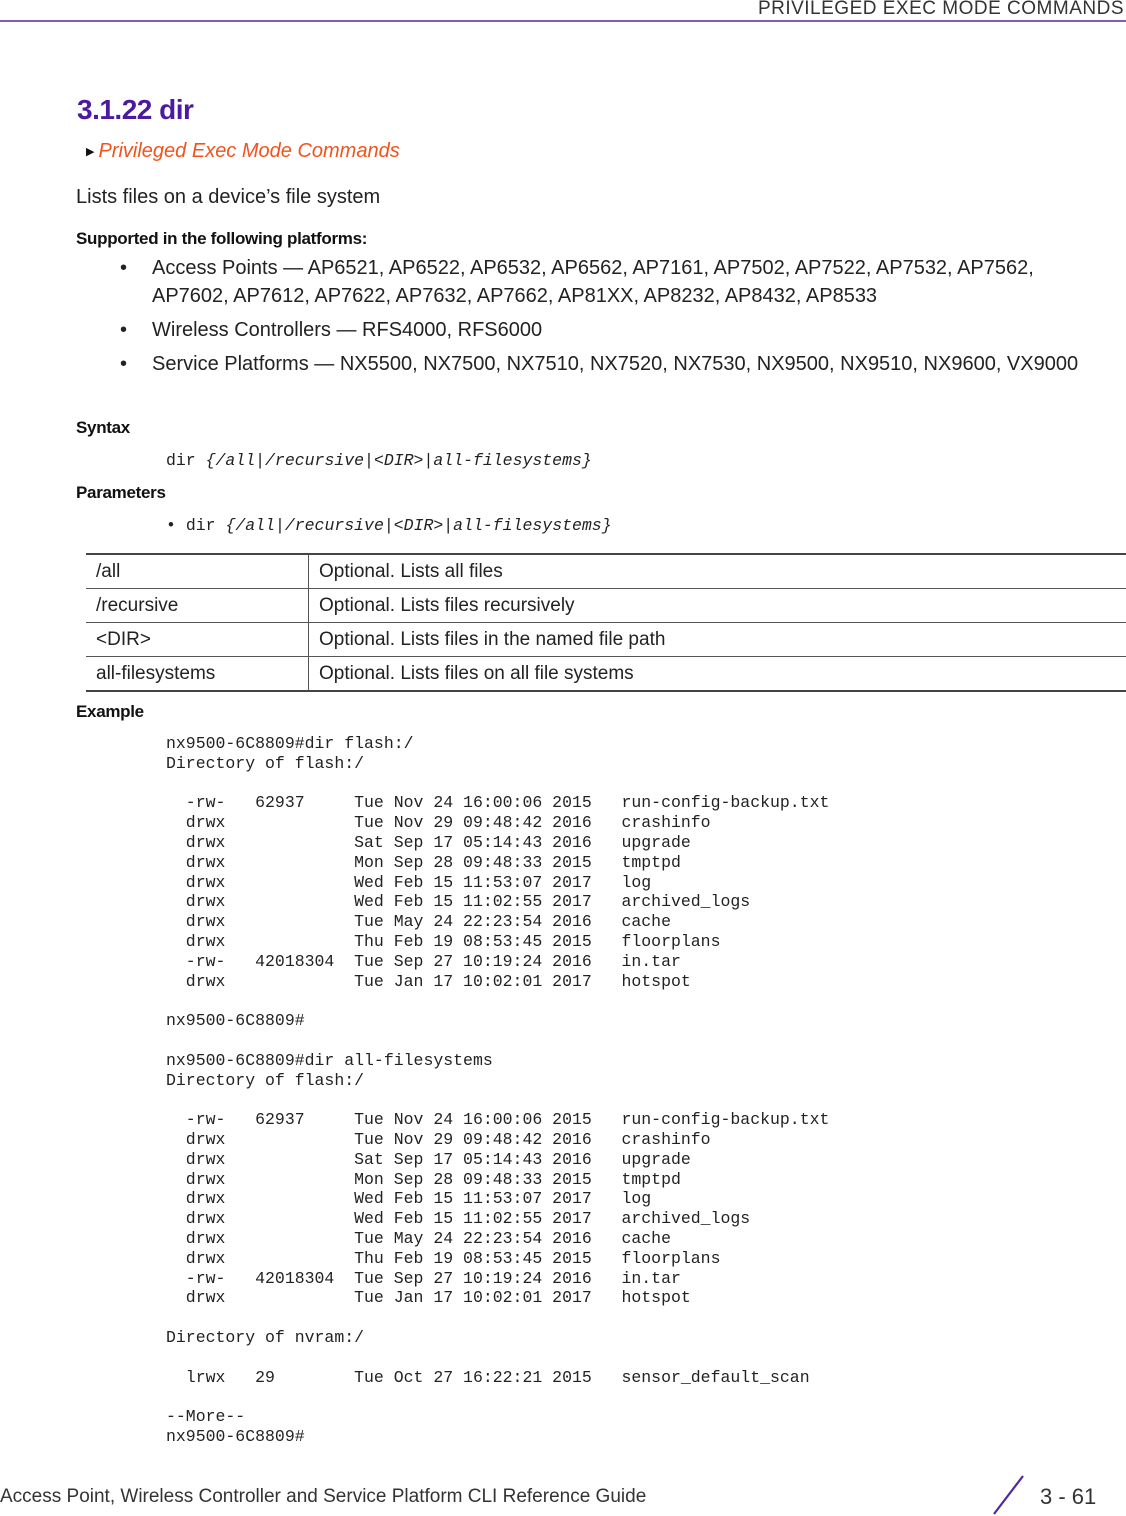 This screenshot has height=1516, width=1126. What do you see at coordinates (347, 330) in the screenshot?
I see `platform-item-text: Wireless Controllers — RFS4000, RFS6000` at bounding box center [347, 330].